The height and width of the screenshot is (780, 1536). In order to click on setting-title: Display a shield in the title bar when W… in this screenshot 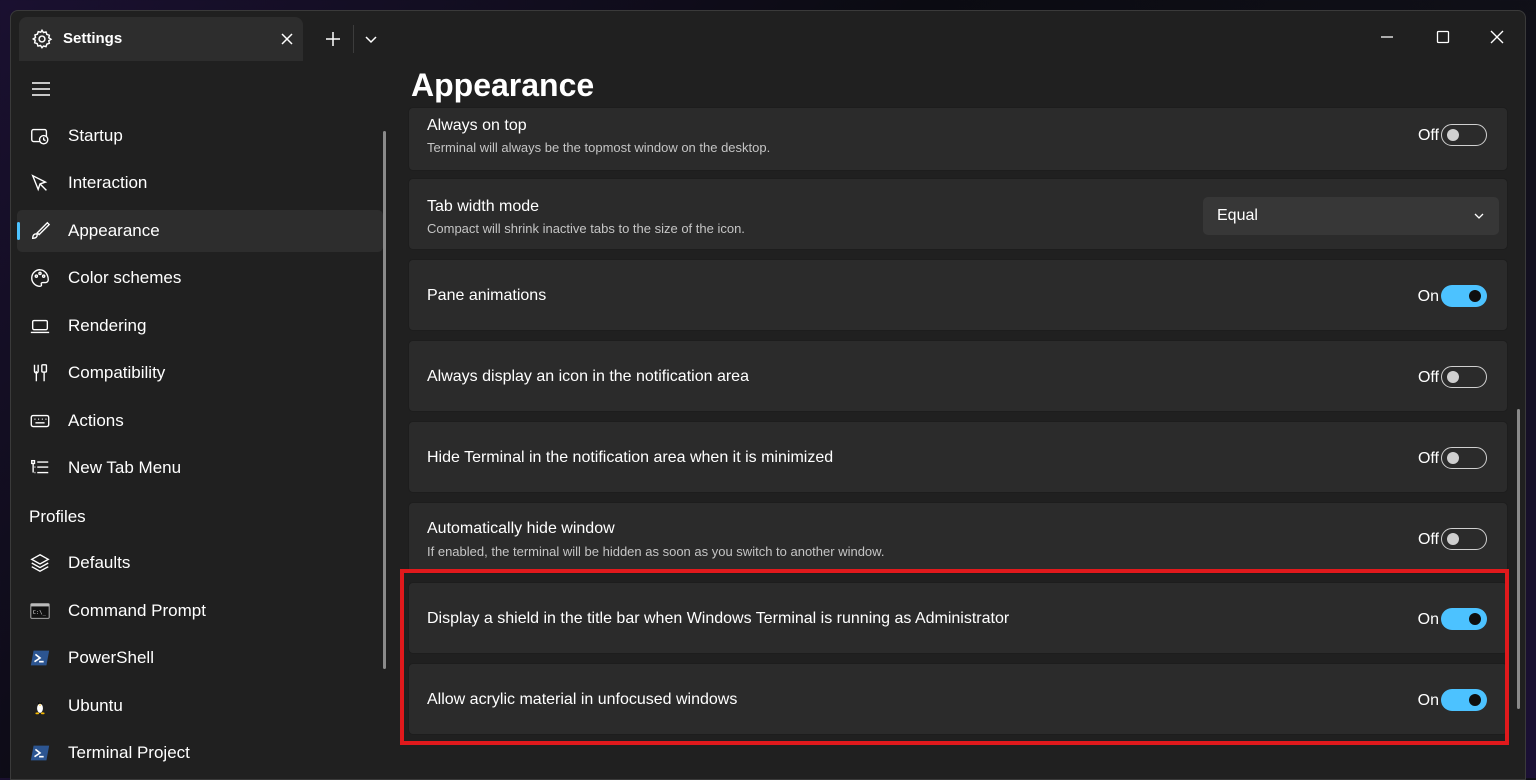, I will do `click(718, 618)`.